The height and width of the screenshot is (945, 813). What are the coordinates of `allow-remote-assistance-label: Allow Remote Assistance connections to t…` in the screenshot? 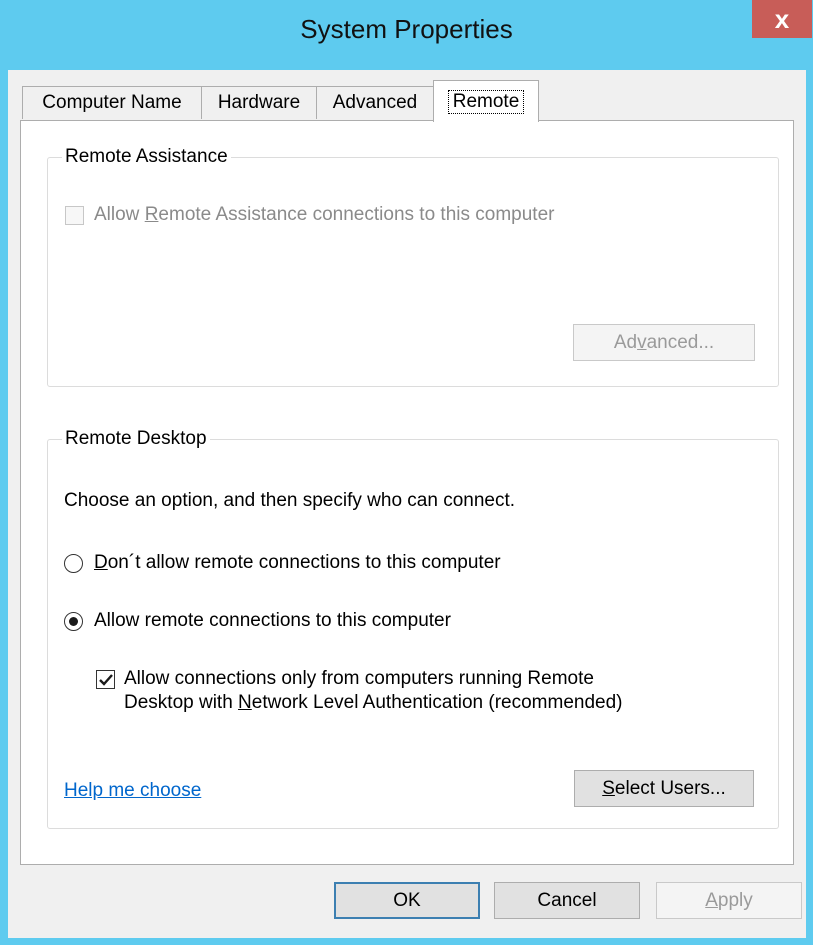 It's located at (324, 215).